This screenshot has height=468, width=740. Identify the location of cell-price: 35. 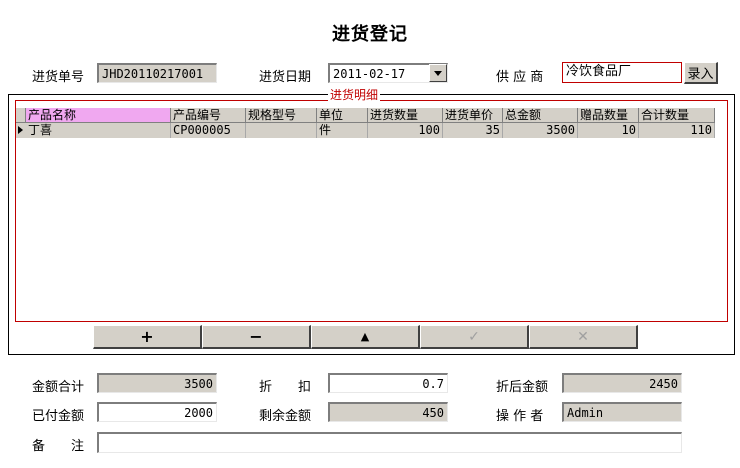
(473, 130).